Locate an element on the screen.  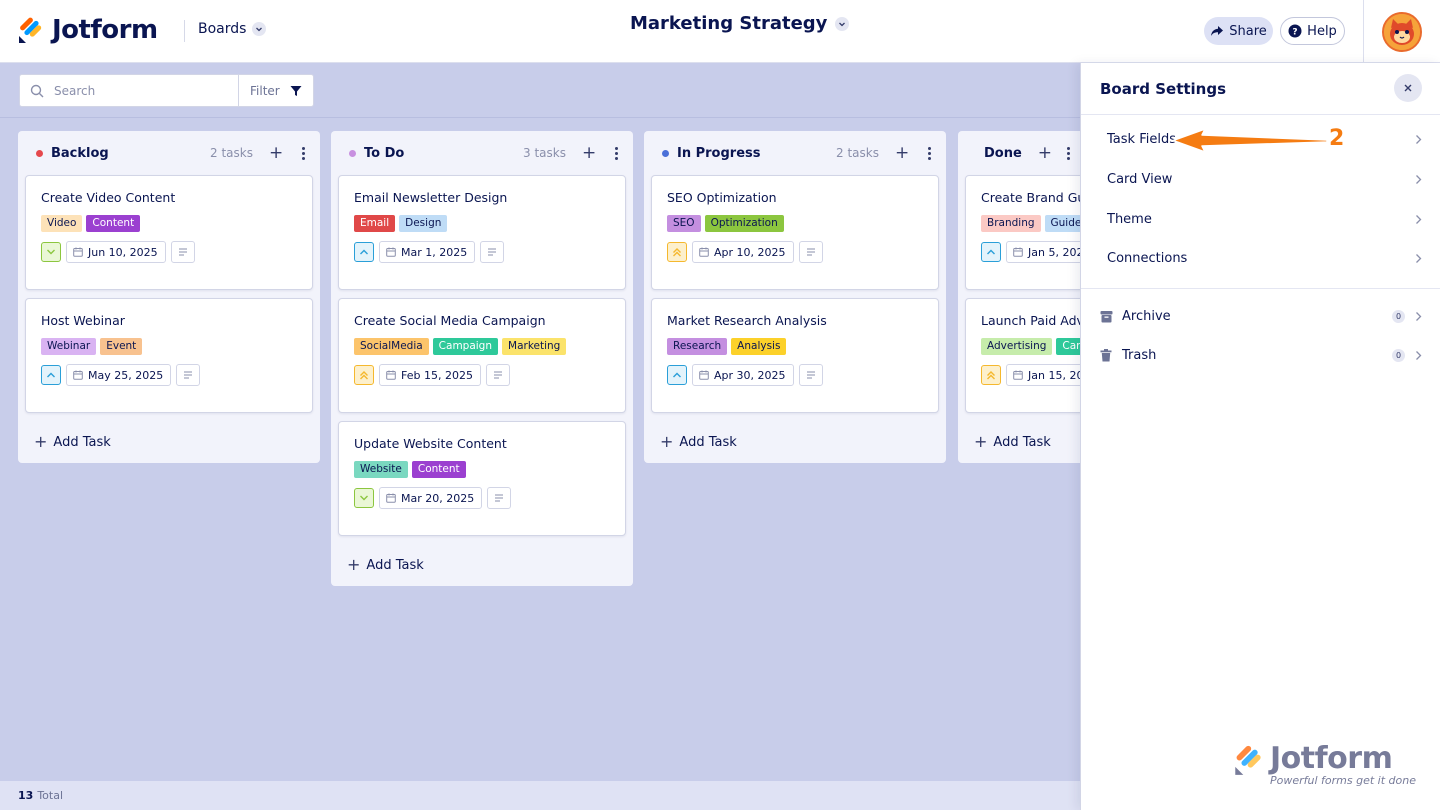
settings-item-theme: Theme is located at coordinates (1265, 219).